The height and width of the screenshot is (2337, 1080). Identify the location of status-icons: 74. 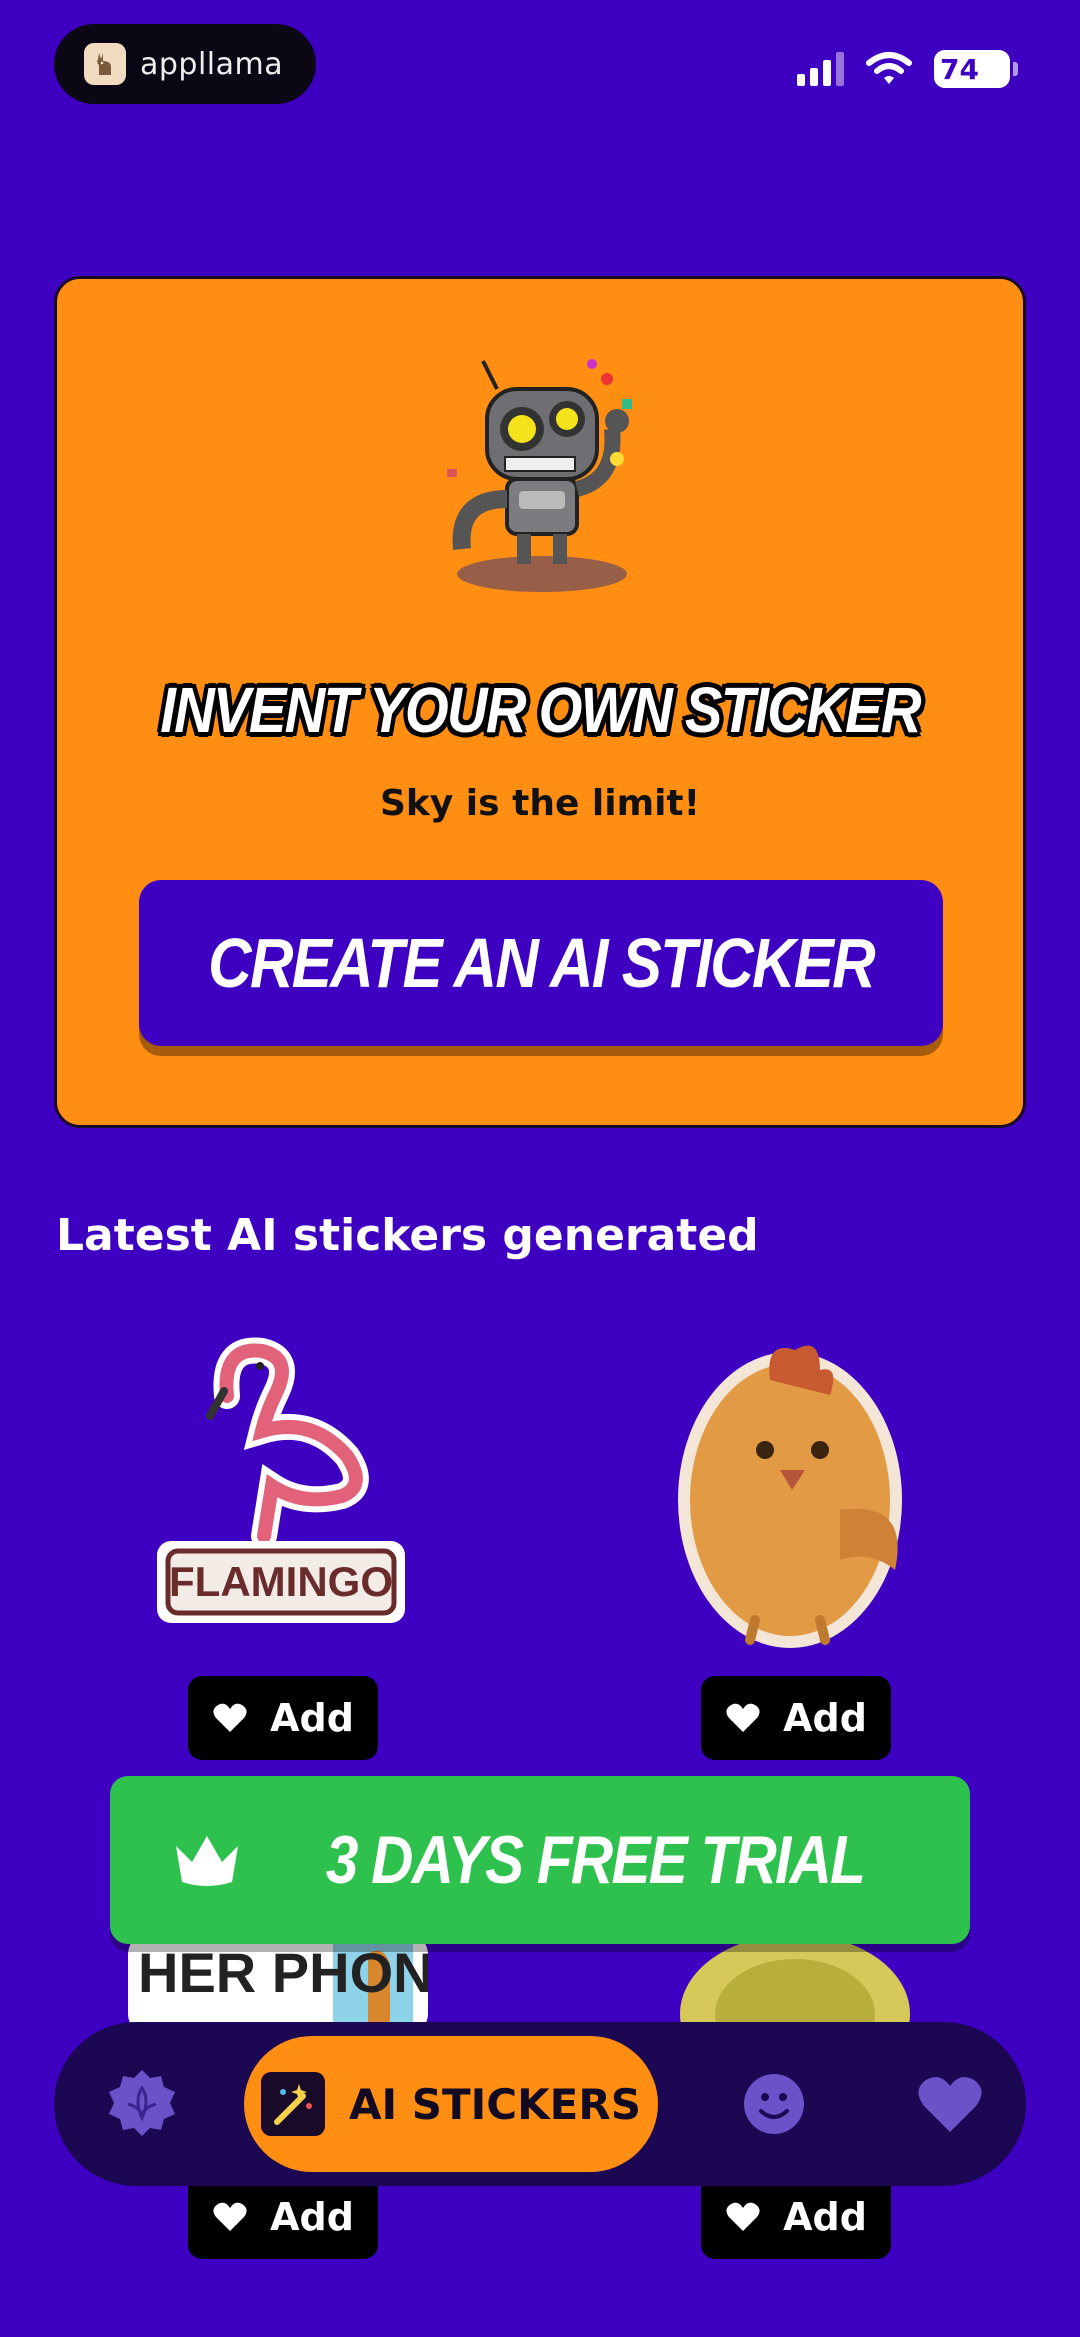
(907, 69).